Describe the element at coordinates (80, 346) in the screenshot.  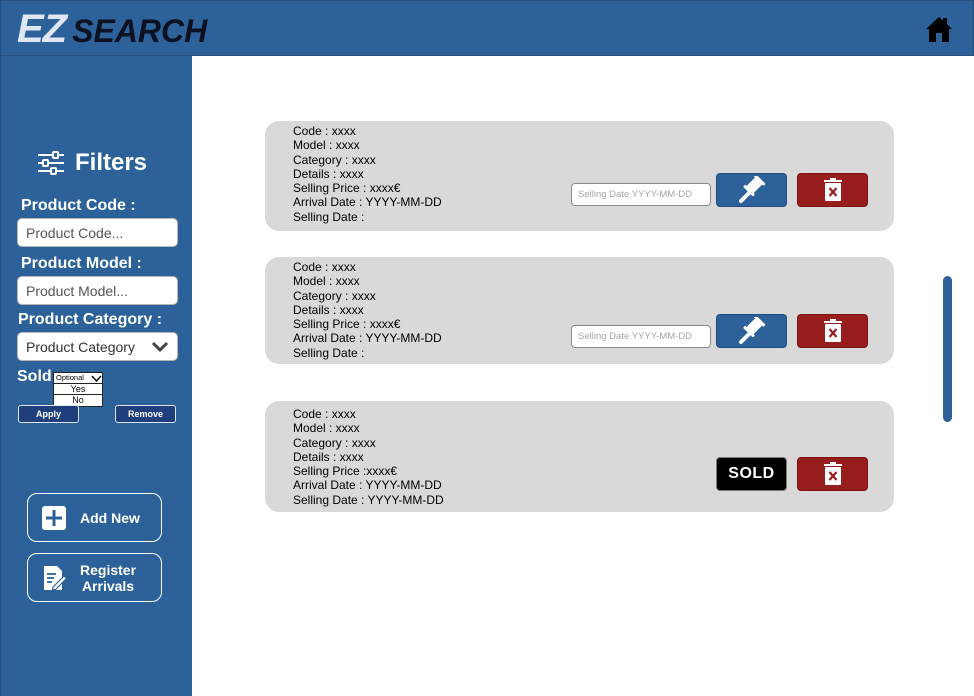
I see `product-category-value: Product Category` at that location.